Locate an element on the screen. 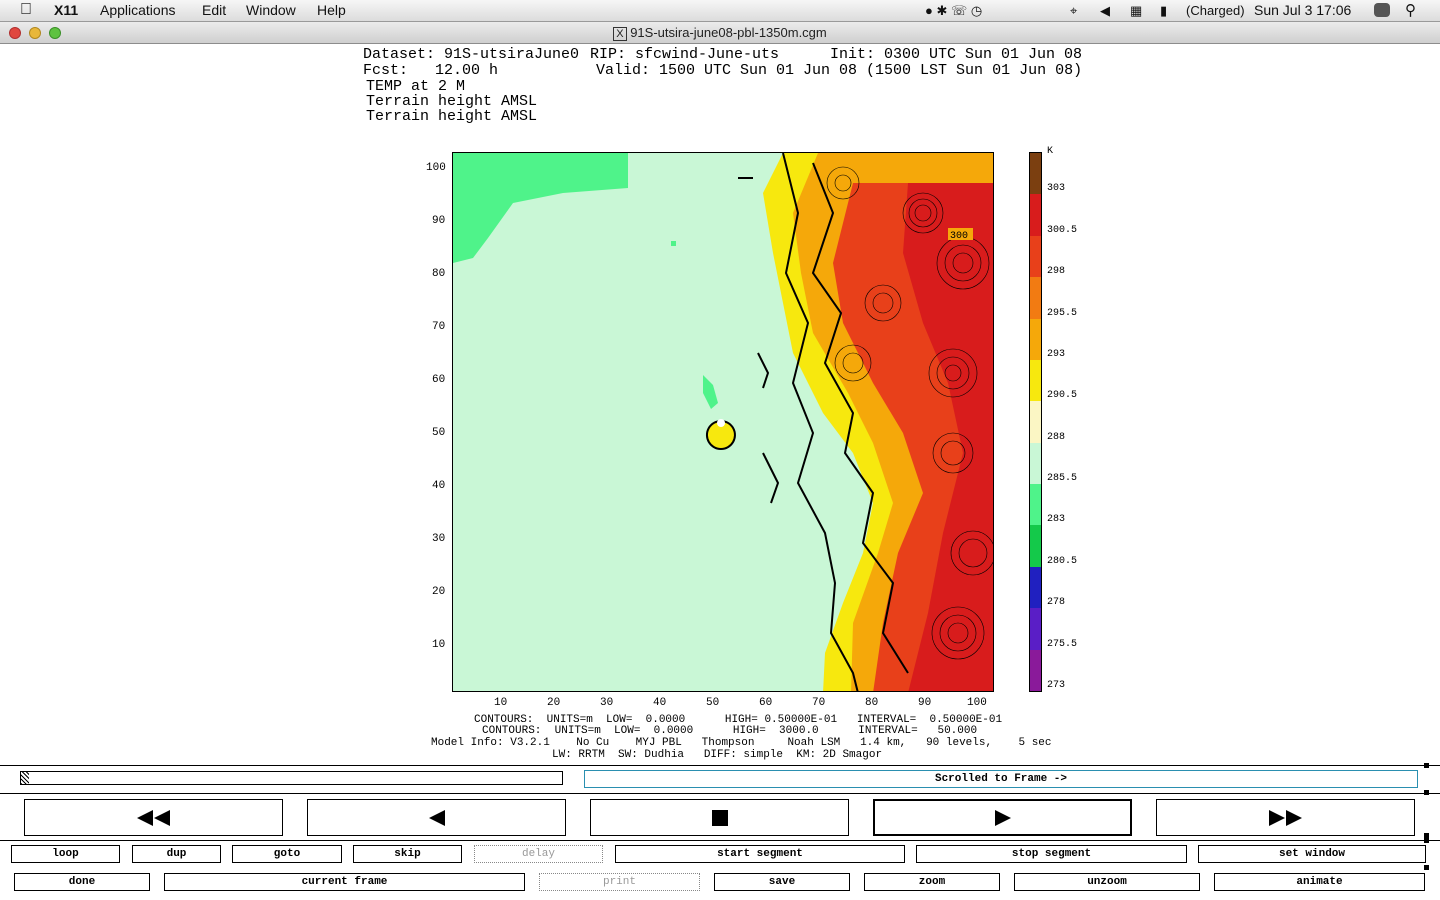 This screenshot has width=1440, height=900. print-button: print is located at coordinates (619, 882).